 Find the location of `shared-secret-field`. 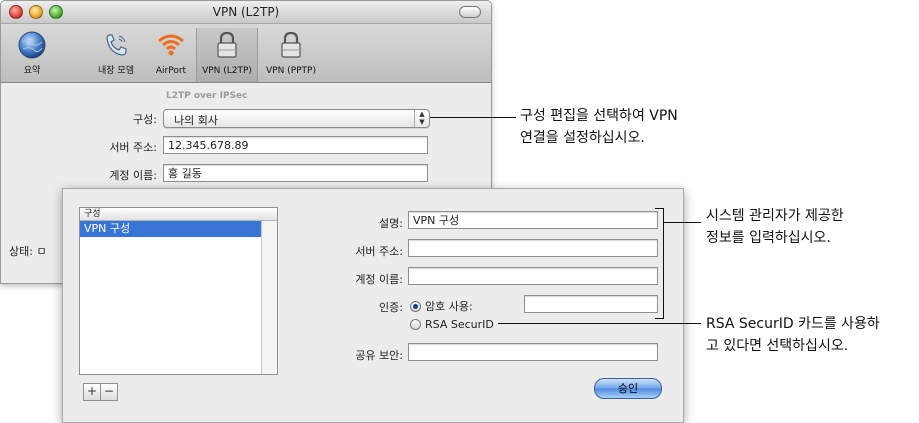

shared-secret-field is located at coordinates (533, 352).